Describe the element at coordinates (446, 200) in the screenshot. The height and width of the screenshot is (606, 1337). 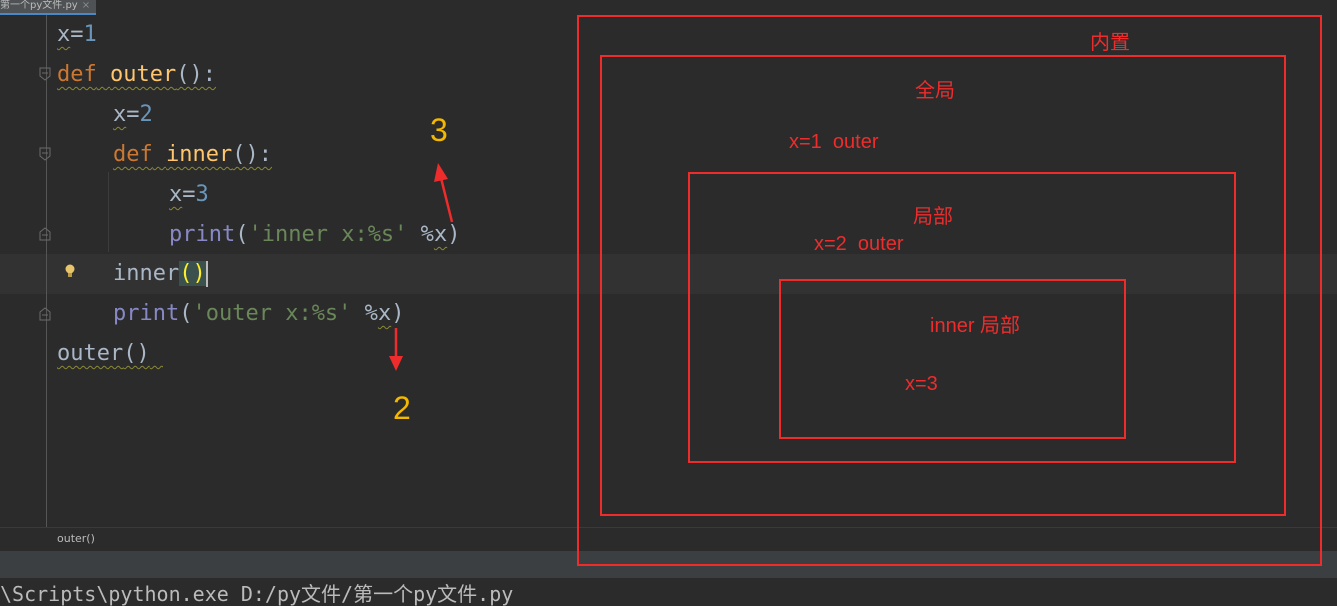
I see `arrow-line` at that location.